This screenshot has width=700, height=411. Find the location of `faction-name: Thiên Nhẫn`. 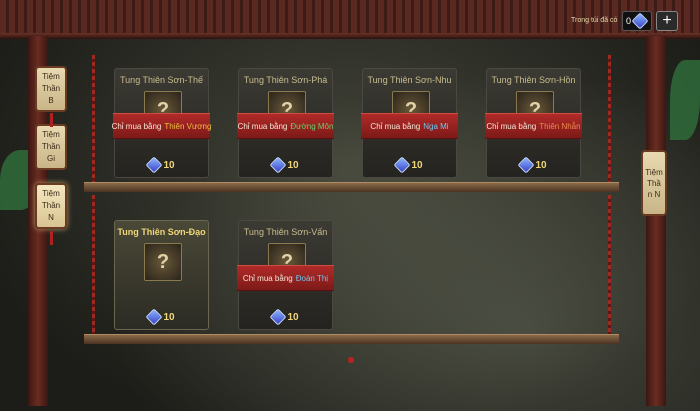

faction-name: Thiên Nhẫn is located at coordinates (560, 126).